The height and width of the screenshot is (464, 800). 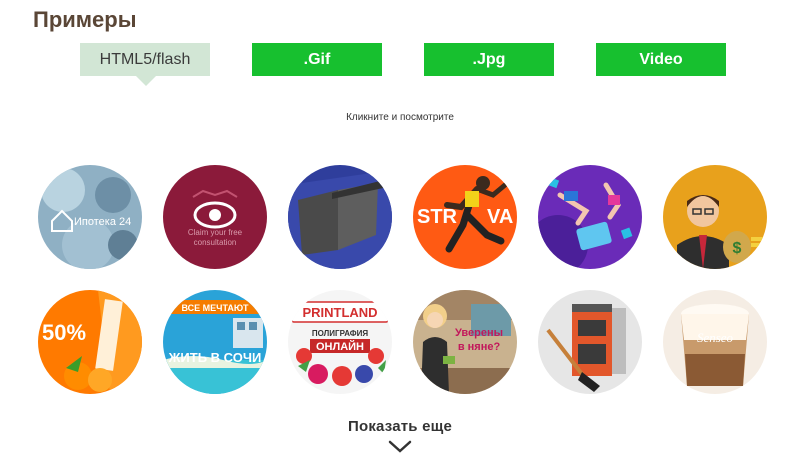 What do you see at coordinates (400, 117) in the screenshot?
I see `click-hint: Кликните и посмотрите` at bounding box center [400, 117].